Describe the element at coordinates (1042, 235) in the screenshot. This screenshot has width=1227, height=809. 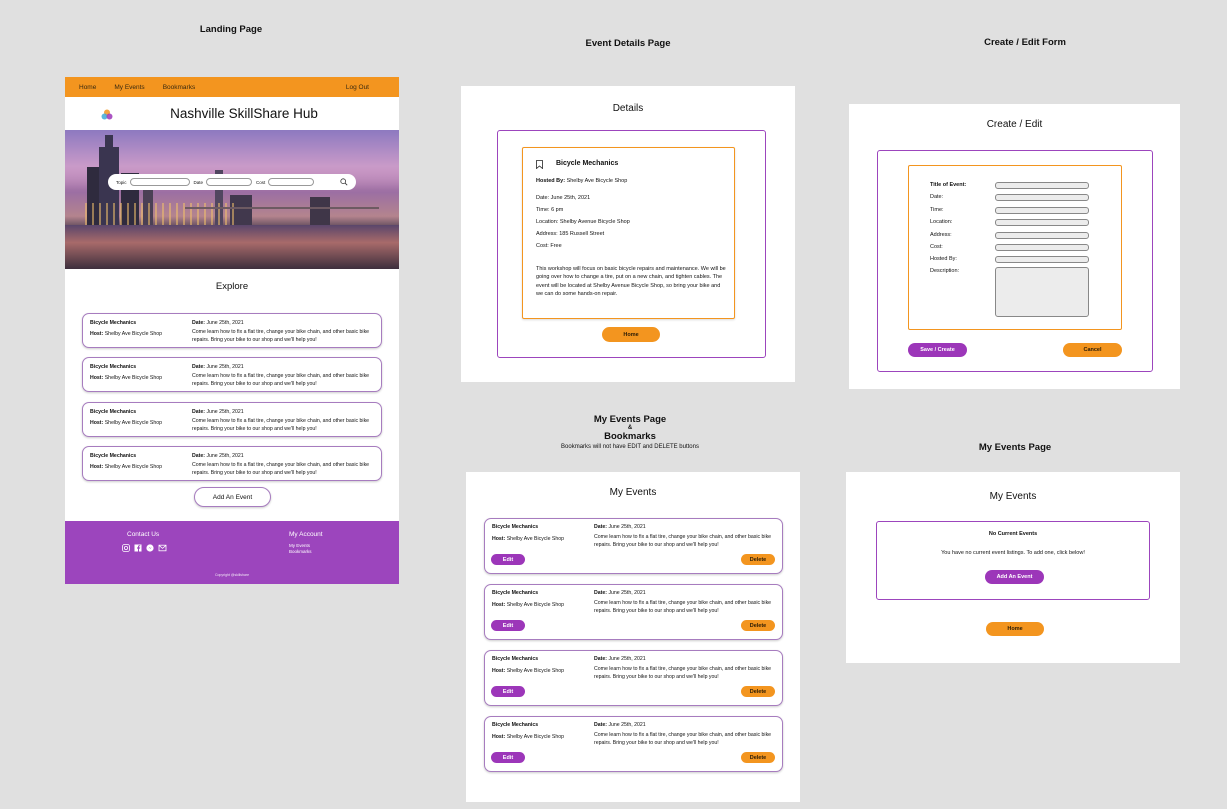
I see `input-address` at that location.